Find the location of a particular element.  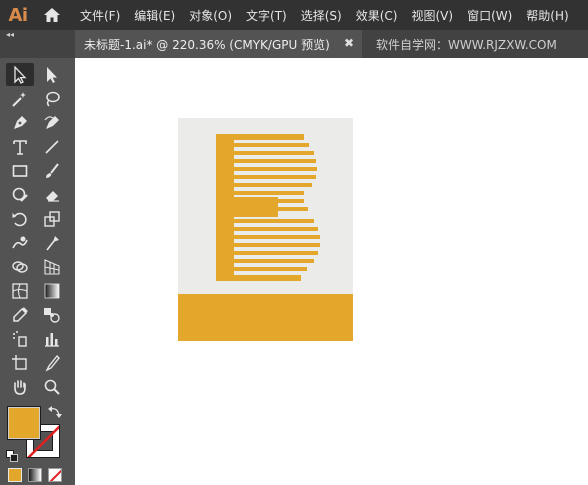

pen-tool-icon is located at coordinates (20, 122).